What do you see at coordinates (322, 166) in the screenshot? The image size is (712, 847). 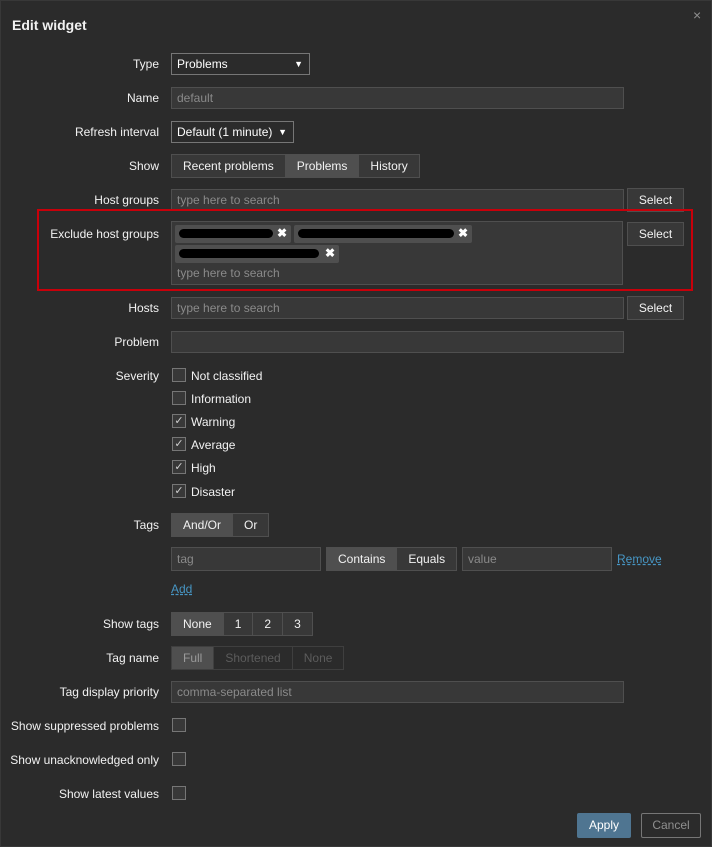 I see `show-option-problems: Problems` at bounding box center [322, 166].